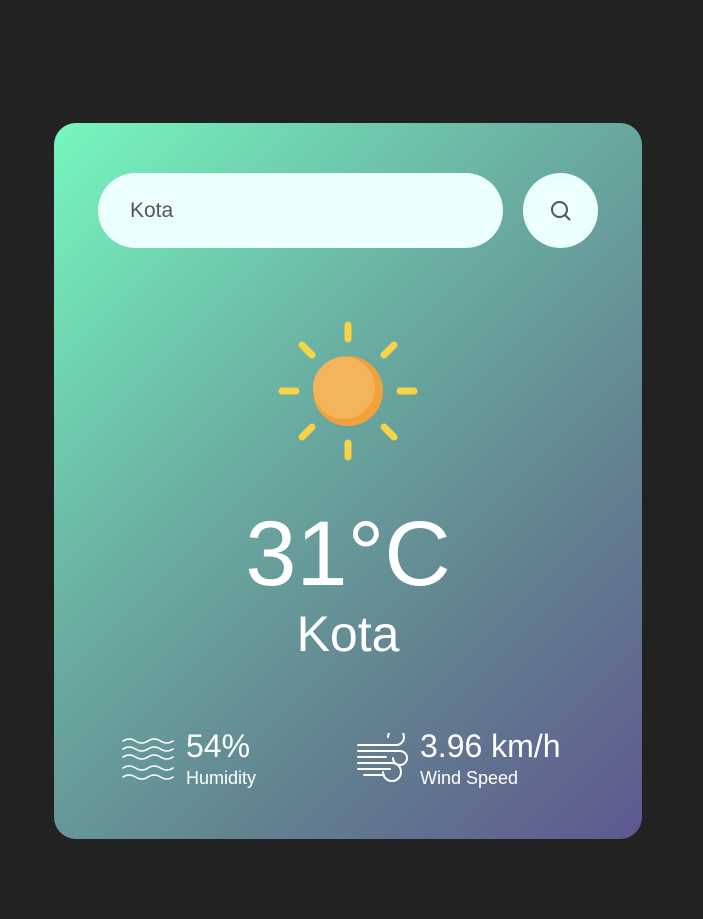  What do you see at coordinates (348, 554) in the screenshot?
I see `temperature: 31°C` at bounding box center [348, 554].